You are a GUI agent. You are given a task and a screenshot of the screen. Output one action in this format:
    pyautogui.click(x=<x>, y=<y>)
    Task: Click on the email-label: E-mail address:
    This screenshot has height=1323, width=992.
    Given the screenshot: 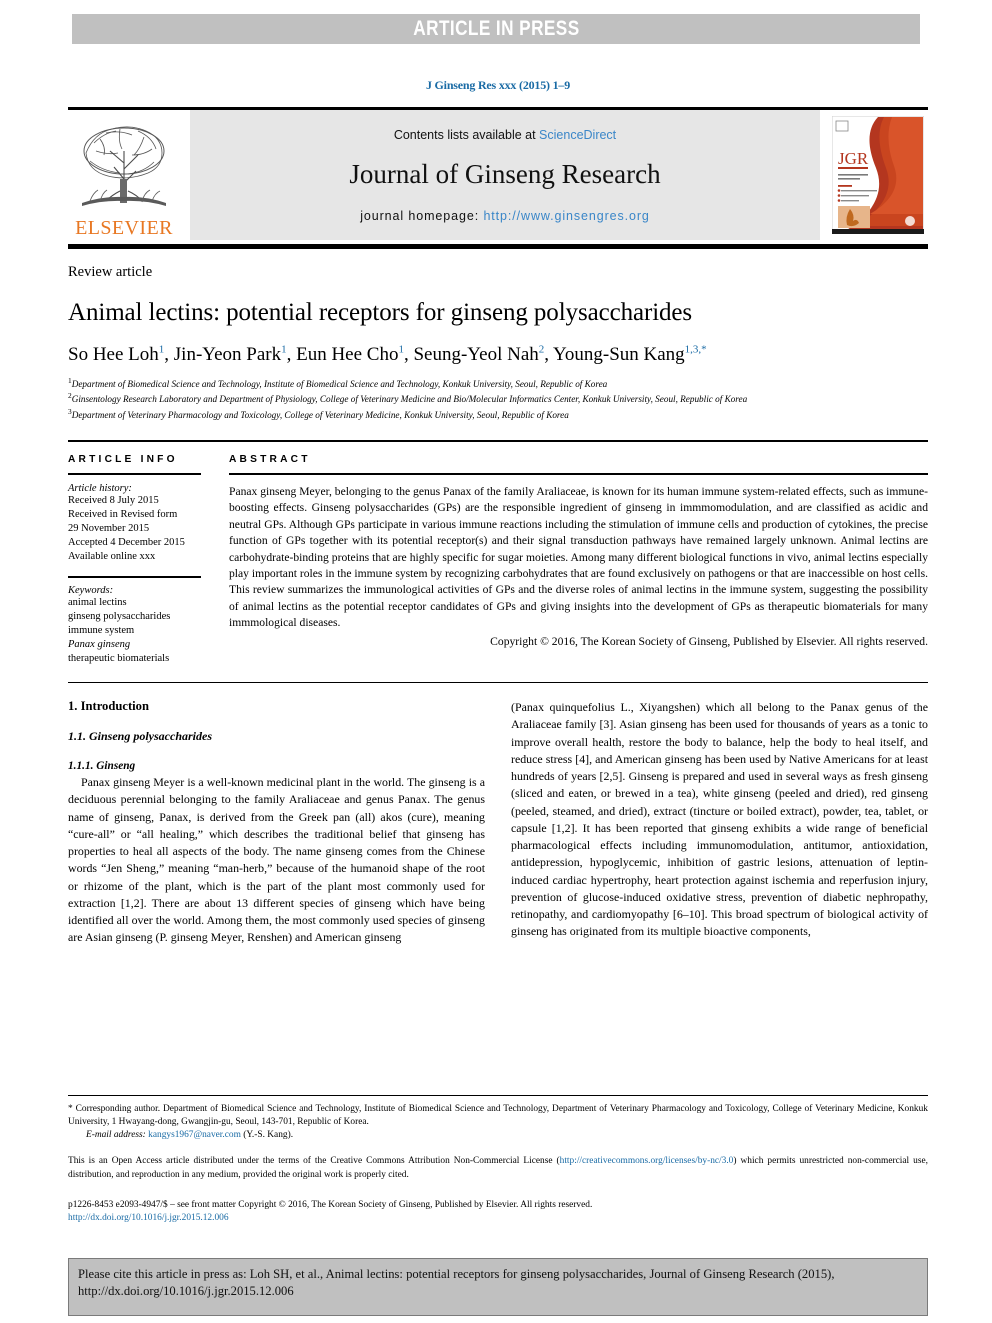 What is the action you would take?
    pyautogui.click(x=116, y=1135)
    